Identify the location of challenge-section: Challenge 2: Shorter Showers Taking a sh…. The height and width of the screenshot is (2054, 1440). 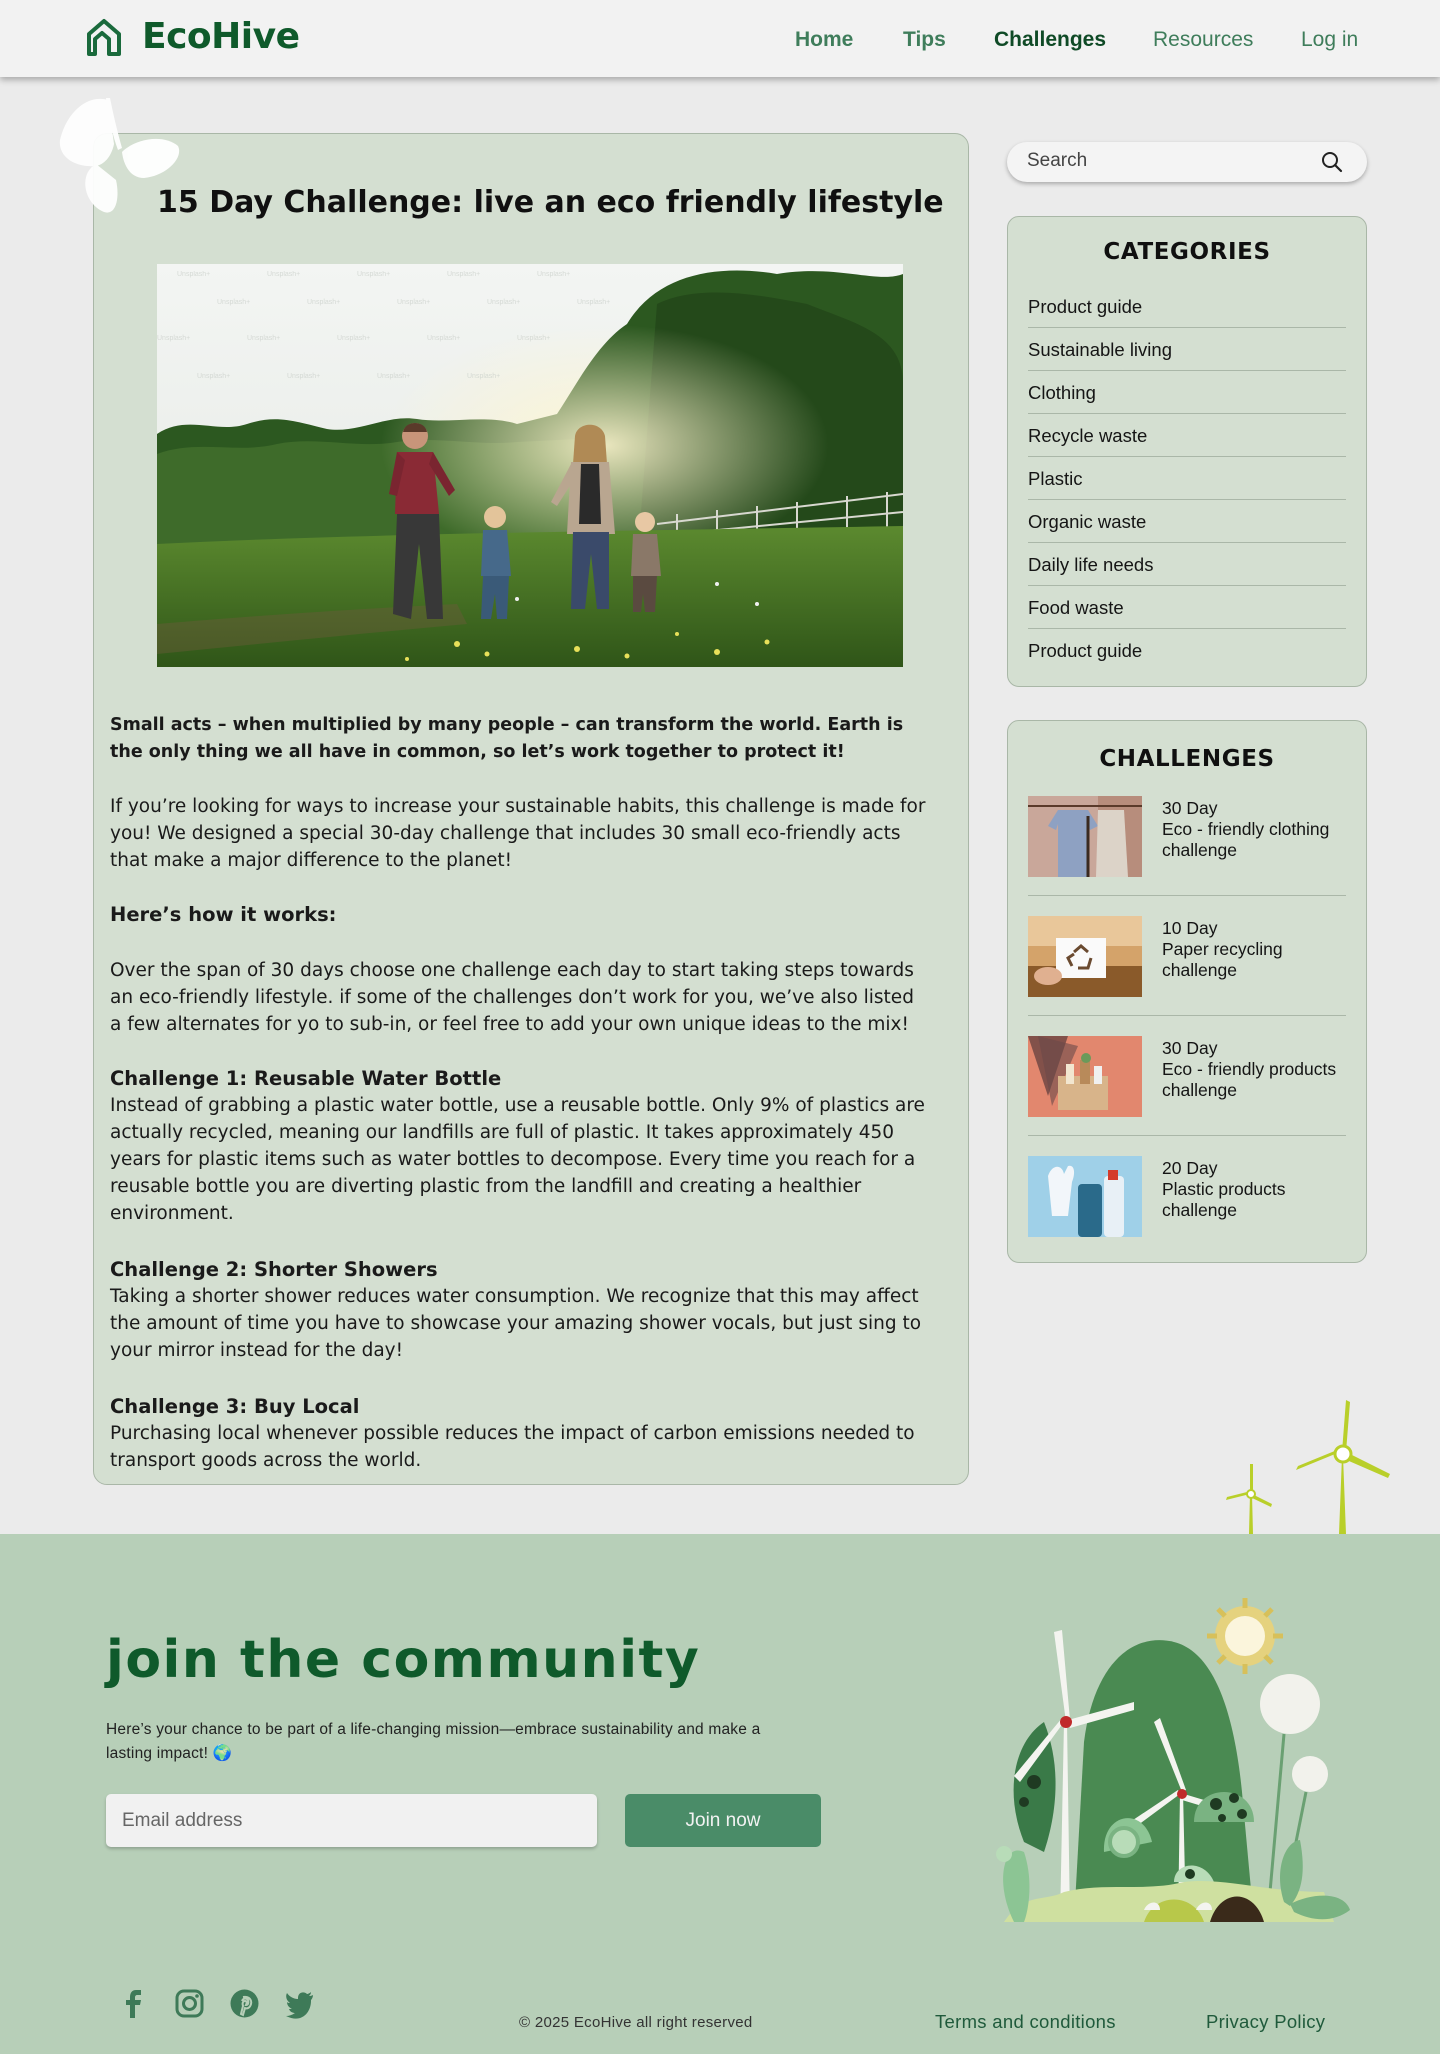
(520, 1310).